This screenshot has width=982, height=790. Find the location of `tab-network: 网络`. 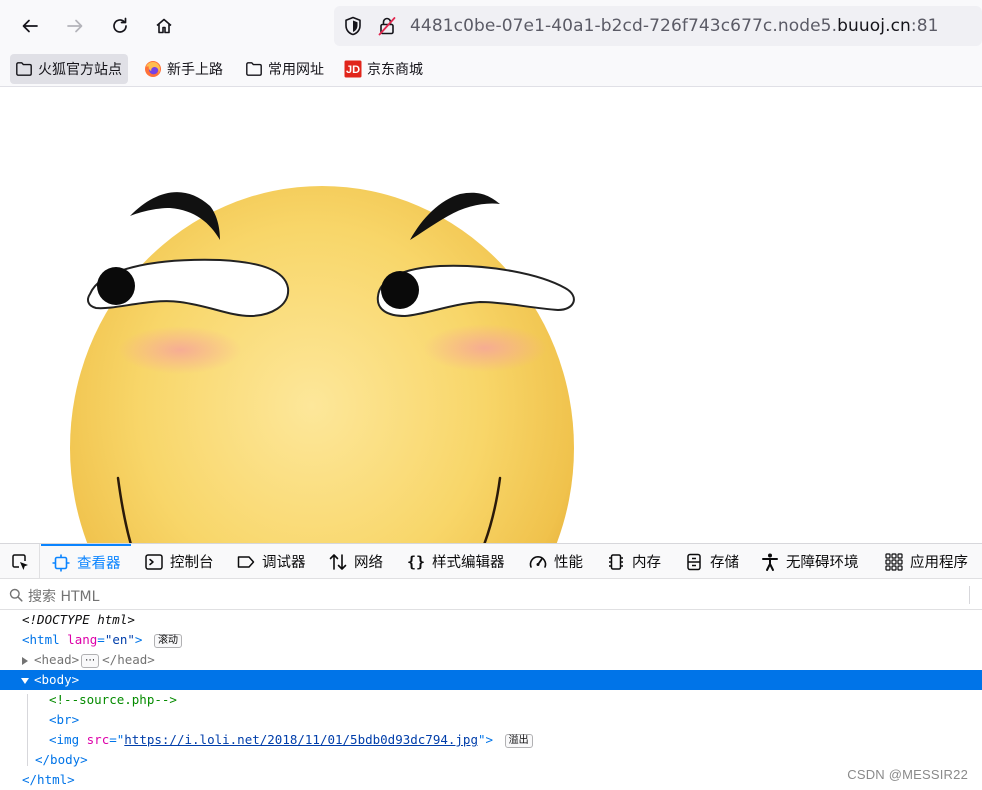

tab-network: 网络 is located at coordinates (355, 561).